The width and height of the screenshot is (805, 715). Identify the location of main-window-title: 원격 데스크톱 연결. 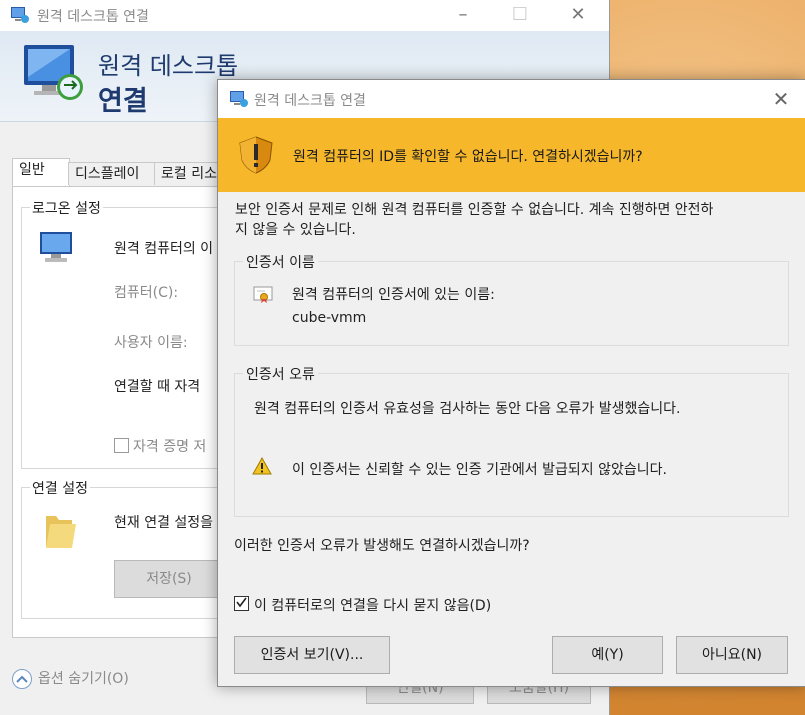
(93, 17).